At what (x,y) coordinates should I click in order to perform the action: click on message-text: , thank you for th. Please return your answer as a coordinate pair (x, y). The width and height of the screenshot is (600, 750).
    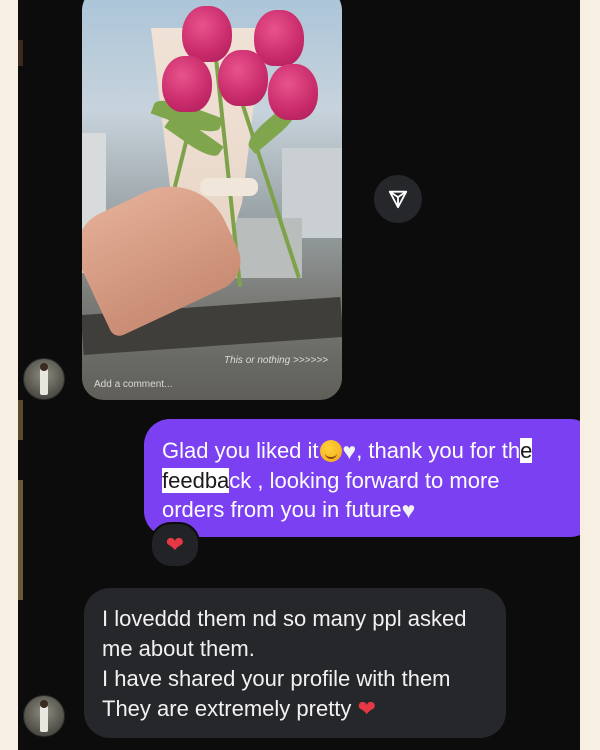
    Looking at the image, I should click on (438, 450).